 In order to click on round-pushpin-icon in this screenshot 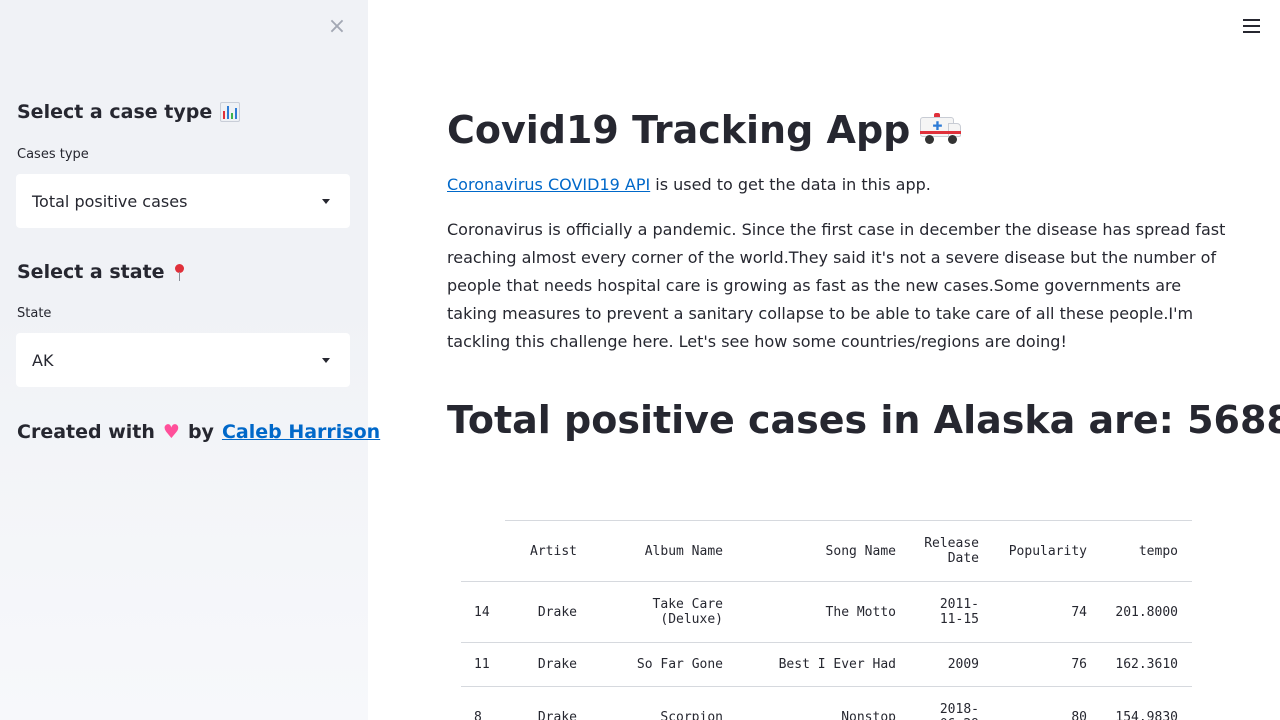, I will do `click(179, 272)`.